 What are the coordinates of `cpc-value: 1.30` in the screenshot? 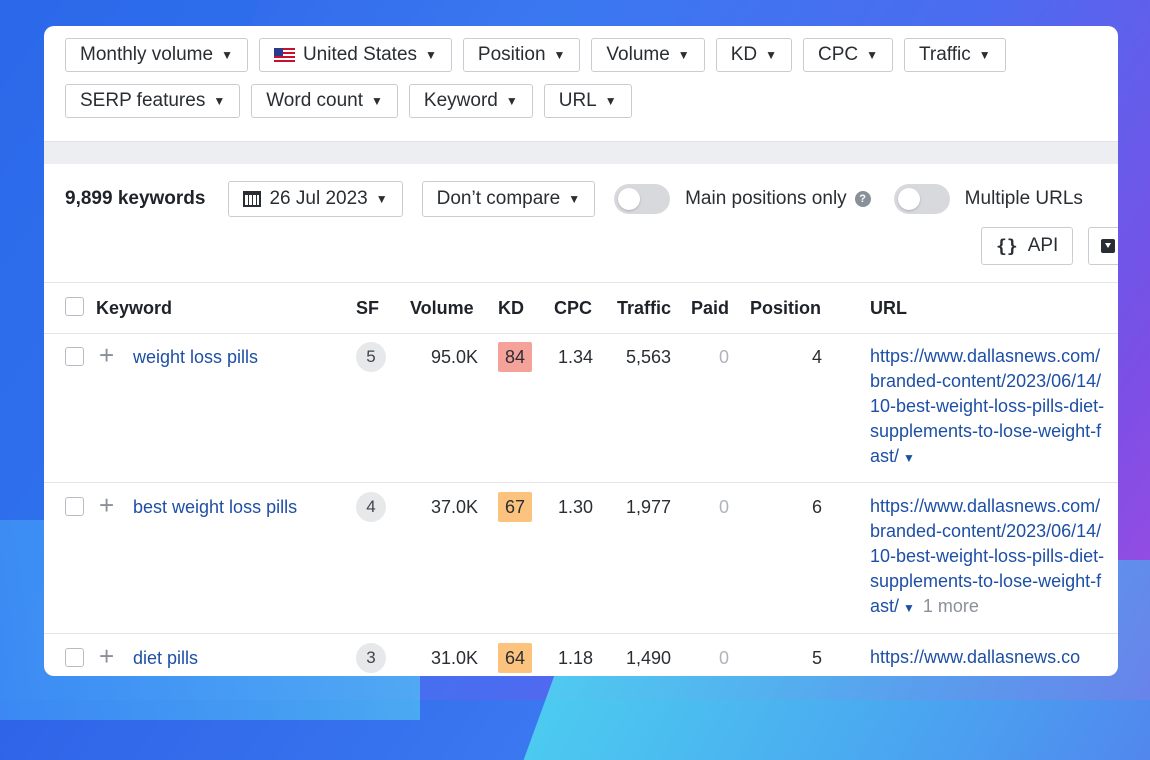 It's located at (575, 507).